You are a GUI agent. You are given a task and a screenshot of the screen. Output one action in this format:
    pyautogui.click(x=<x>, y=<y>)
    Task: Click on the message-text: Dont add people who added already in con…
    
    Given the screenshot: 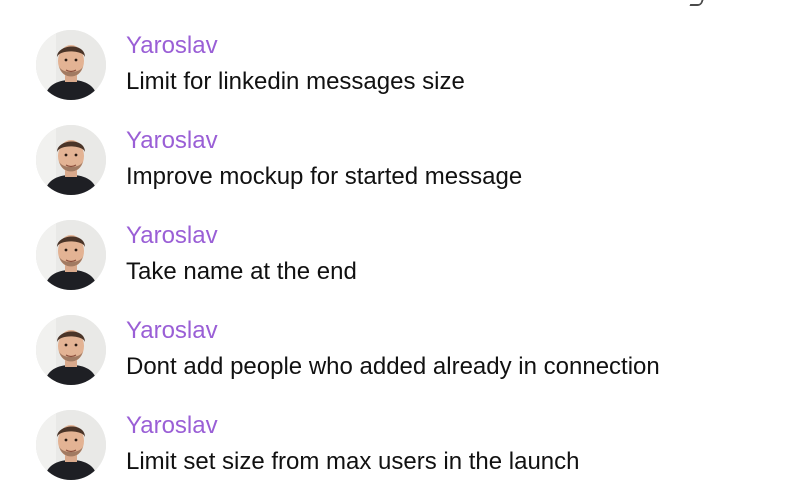 What is the action you would take?
    pyautogui.click(x=393, y=366)
    